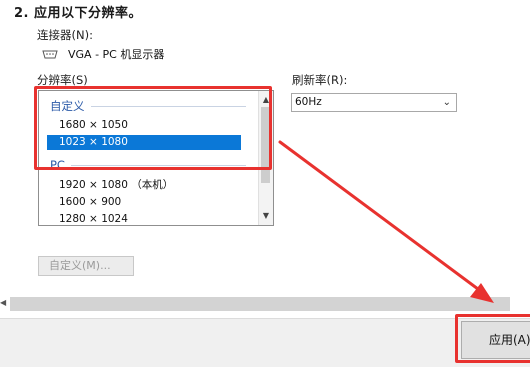 The image size is (530, 367). I want to click on refresh-rate-dropdown: 60Hz ⌄, so click(374, 102).